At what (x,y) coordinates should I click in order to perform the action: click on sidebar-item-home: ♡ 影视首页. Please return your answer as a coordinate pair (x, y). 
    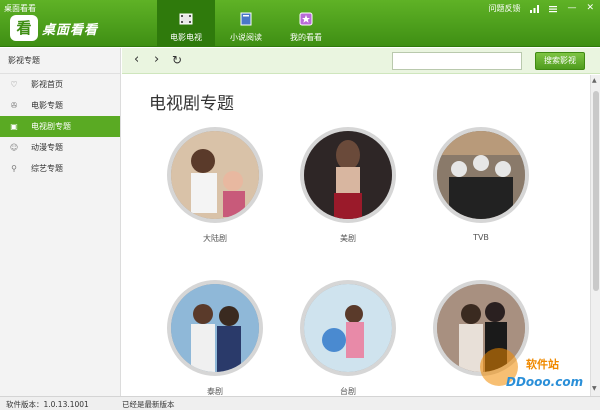
    Looking at the image, I should click on (60, 84).